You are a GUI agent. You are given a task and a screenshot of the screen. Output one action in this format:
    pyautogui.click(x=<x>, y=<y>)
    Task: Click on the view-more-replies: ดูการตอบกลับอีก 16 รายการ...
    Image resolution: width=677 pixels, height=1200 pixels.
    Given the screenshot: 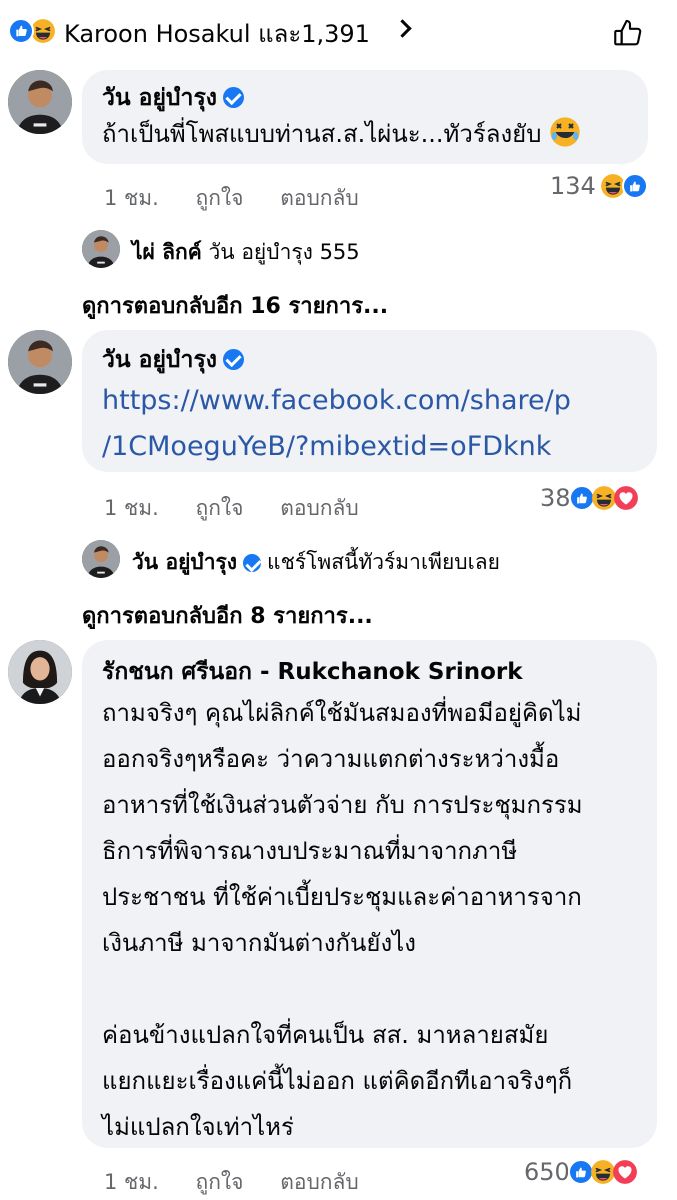 What is the action you would take?
    pyautogui.click(x=235, y=305)
    